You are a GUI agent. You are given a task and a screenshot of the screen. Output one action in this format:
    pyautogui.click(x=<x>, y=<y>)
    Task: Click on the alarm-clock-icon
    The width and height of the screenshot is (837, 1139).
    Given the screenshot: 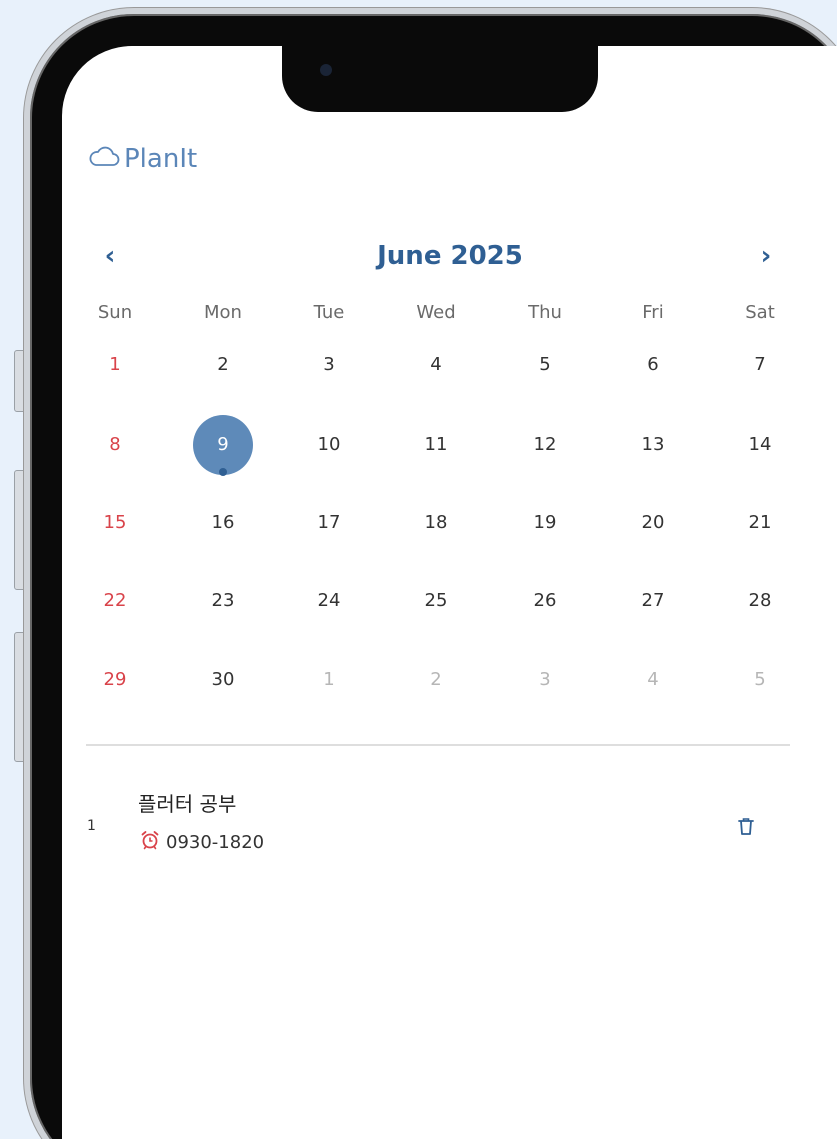 What is the action you would take?
    pyautogui.click(x=153, y=842)
    